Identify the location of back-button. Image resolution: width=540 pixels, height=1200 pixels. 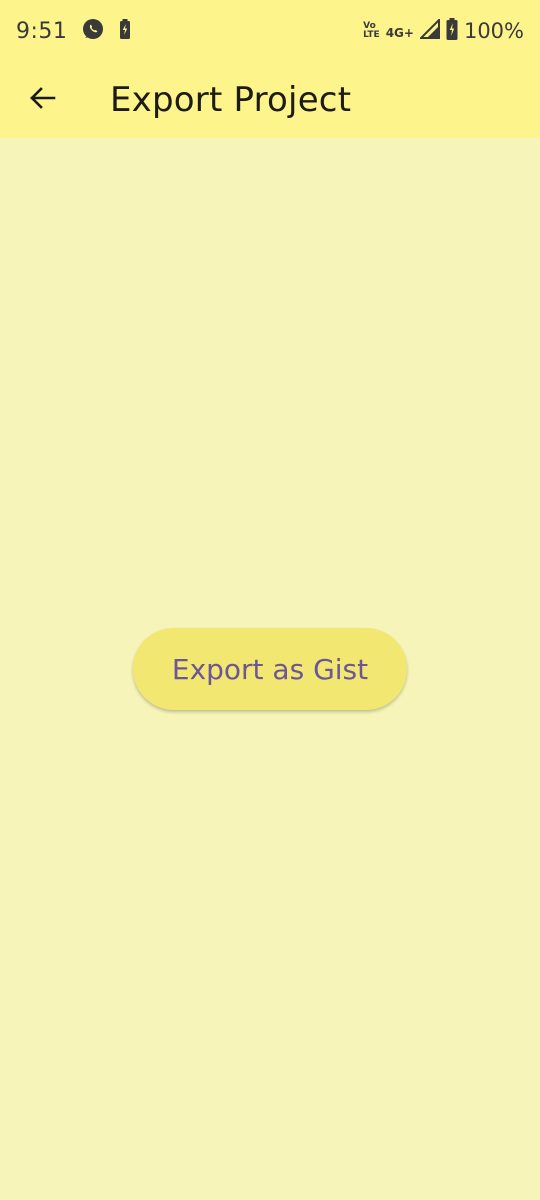
(42, 100).